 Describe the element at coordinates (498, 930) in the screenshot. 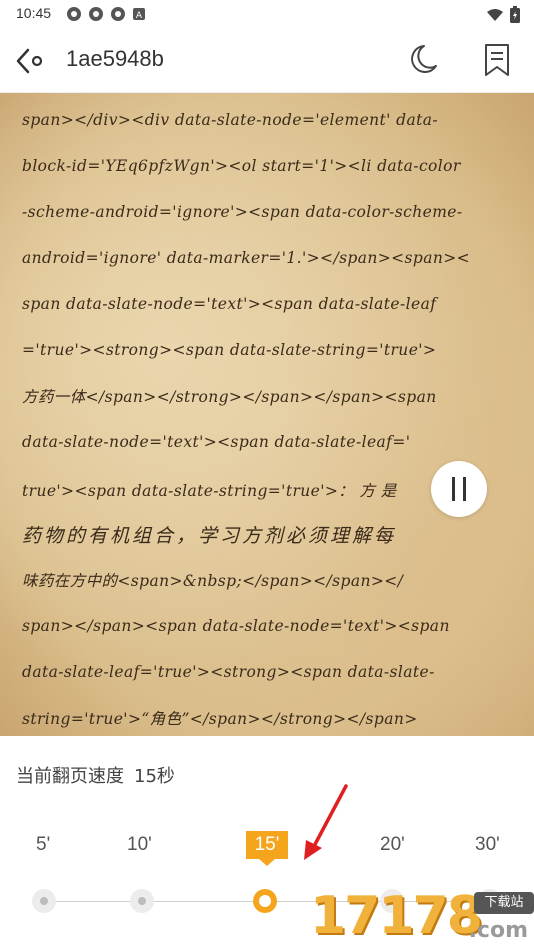

I see `watermark-suffix: .com` at that location.